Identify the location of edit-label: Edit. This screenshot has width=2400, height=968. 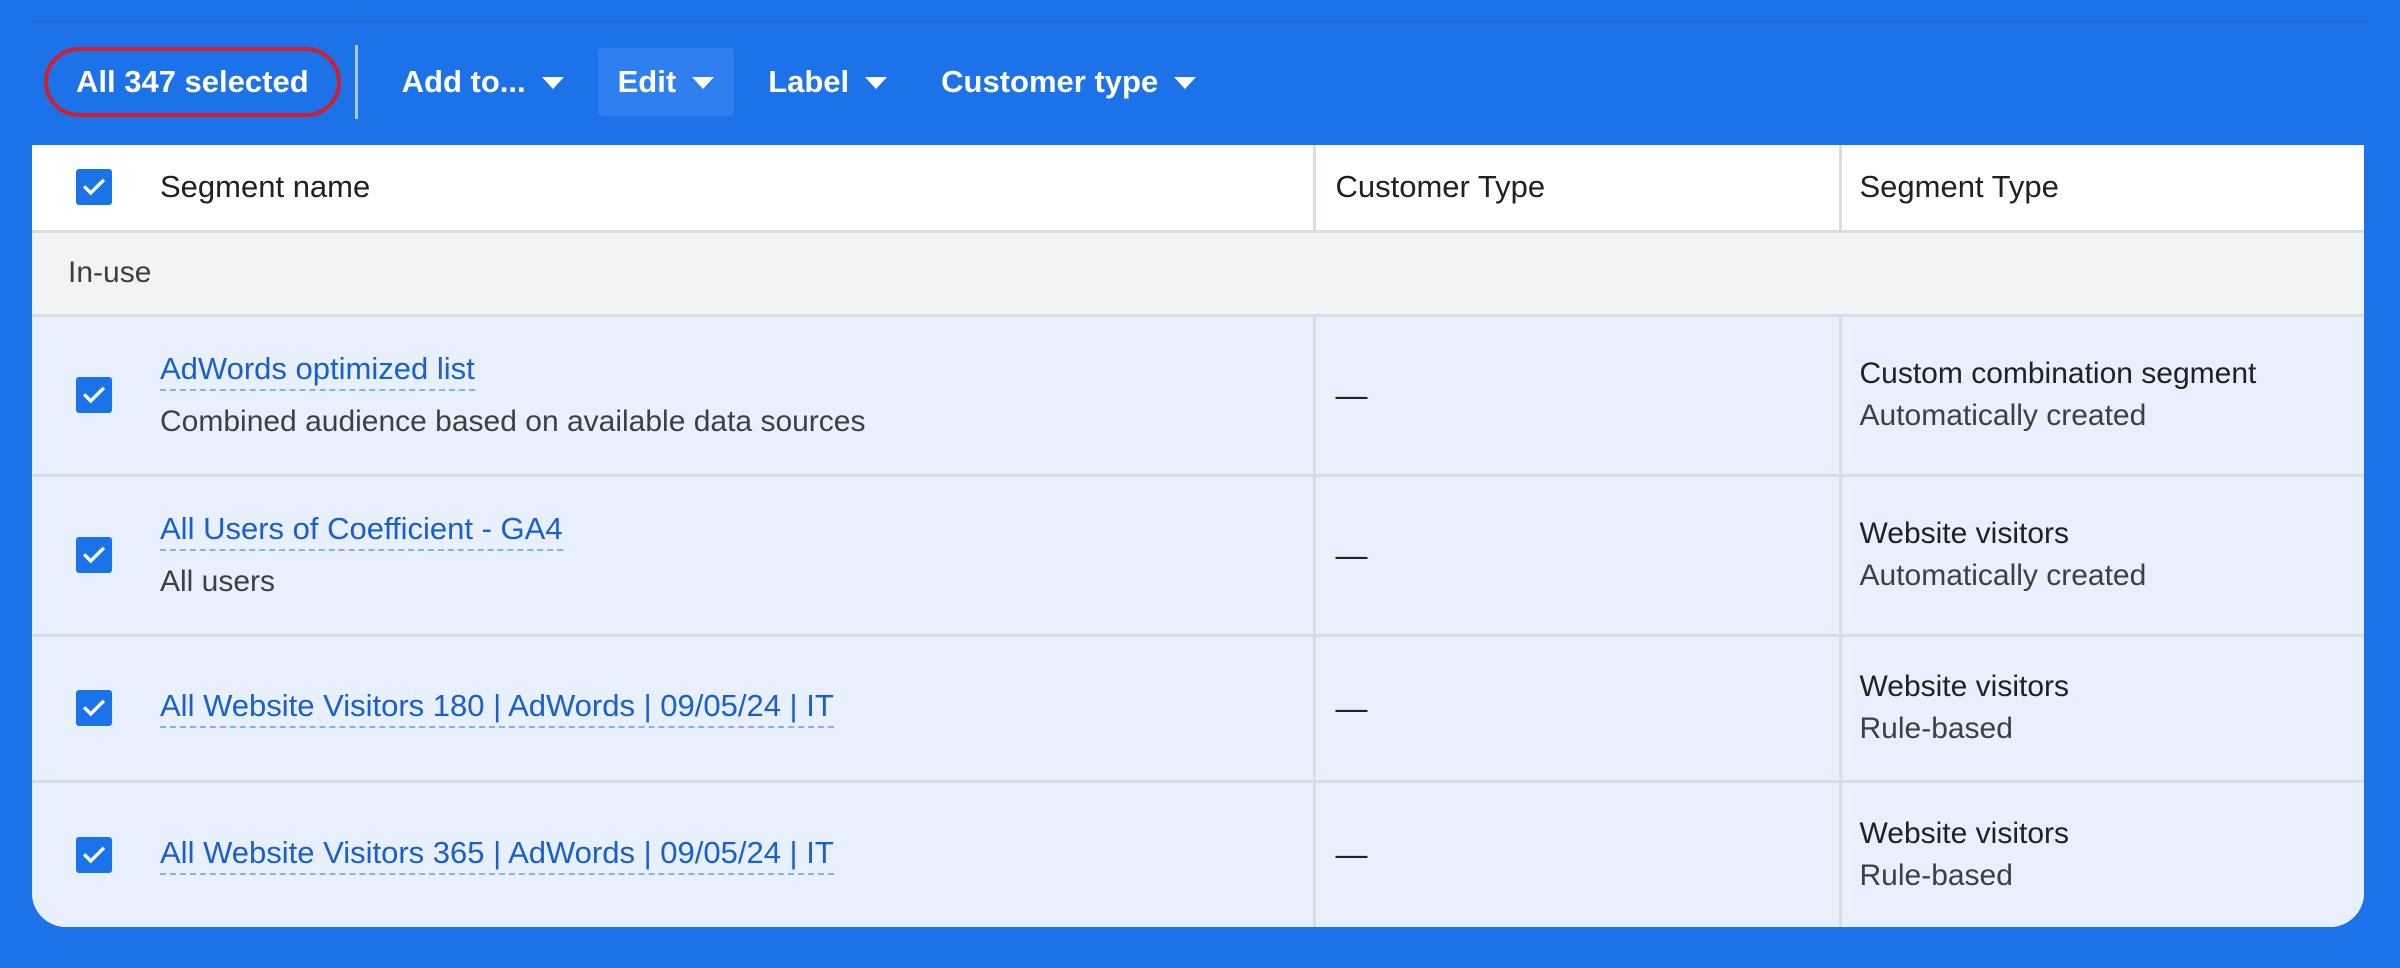
(647, 81).